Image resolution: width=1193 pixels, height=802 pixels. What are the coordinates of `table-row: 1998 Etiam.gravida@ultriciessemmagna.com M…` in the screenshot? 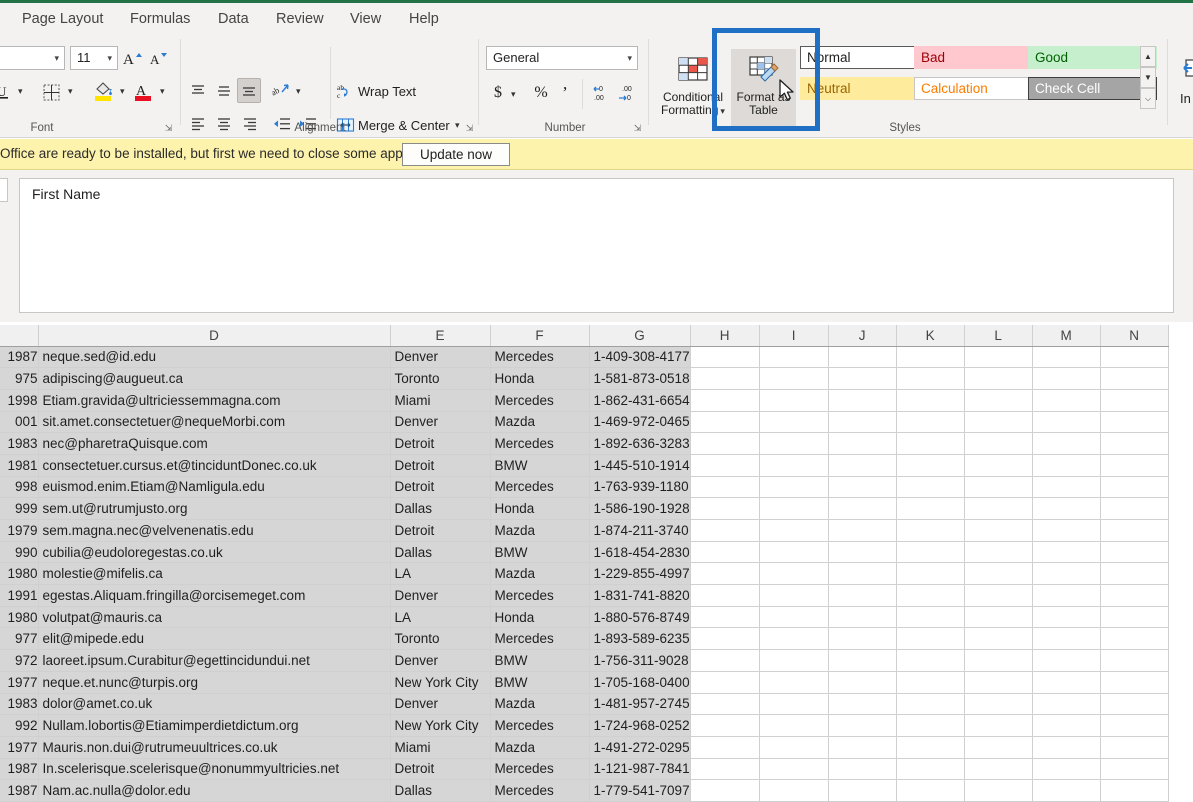 It's located at (584, 400).